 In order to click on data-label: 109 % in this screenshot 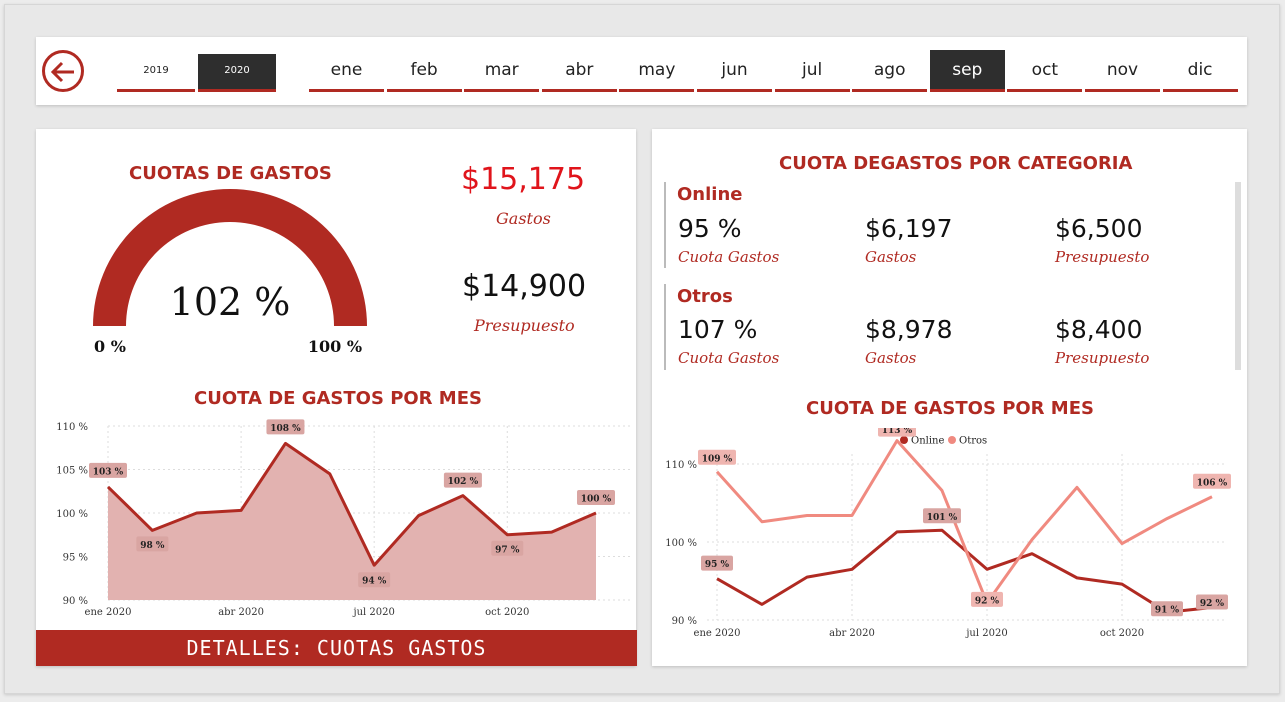, I will do `click(717, 459)`.